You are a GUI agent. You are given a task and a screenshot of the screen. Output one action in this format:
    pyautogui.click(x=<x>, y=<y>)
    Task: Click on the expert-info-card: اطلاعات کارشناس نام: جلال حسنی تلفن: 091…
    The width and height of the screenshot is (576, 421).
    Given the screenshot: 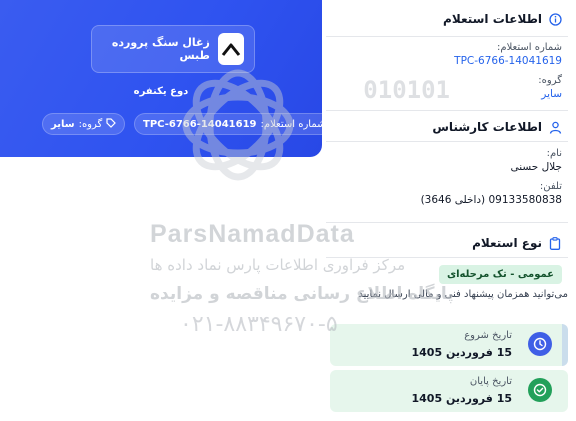 What is the action you would take?
    pyautogui.click(x=447, y=166)
    